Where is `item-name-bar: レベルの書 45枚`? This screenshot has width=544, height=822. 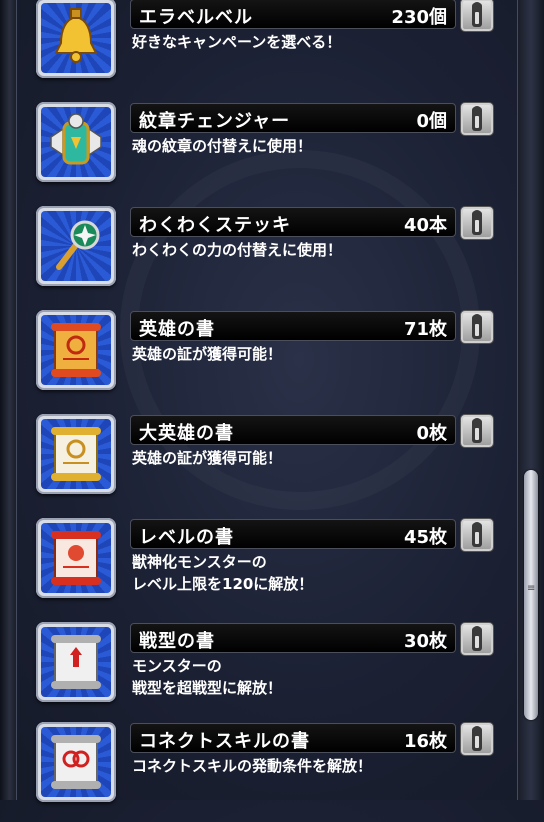 item-name-bar: レベルの書 45枚 is located at coordinates (293, 534).